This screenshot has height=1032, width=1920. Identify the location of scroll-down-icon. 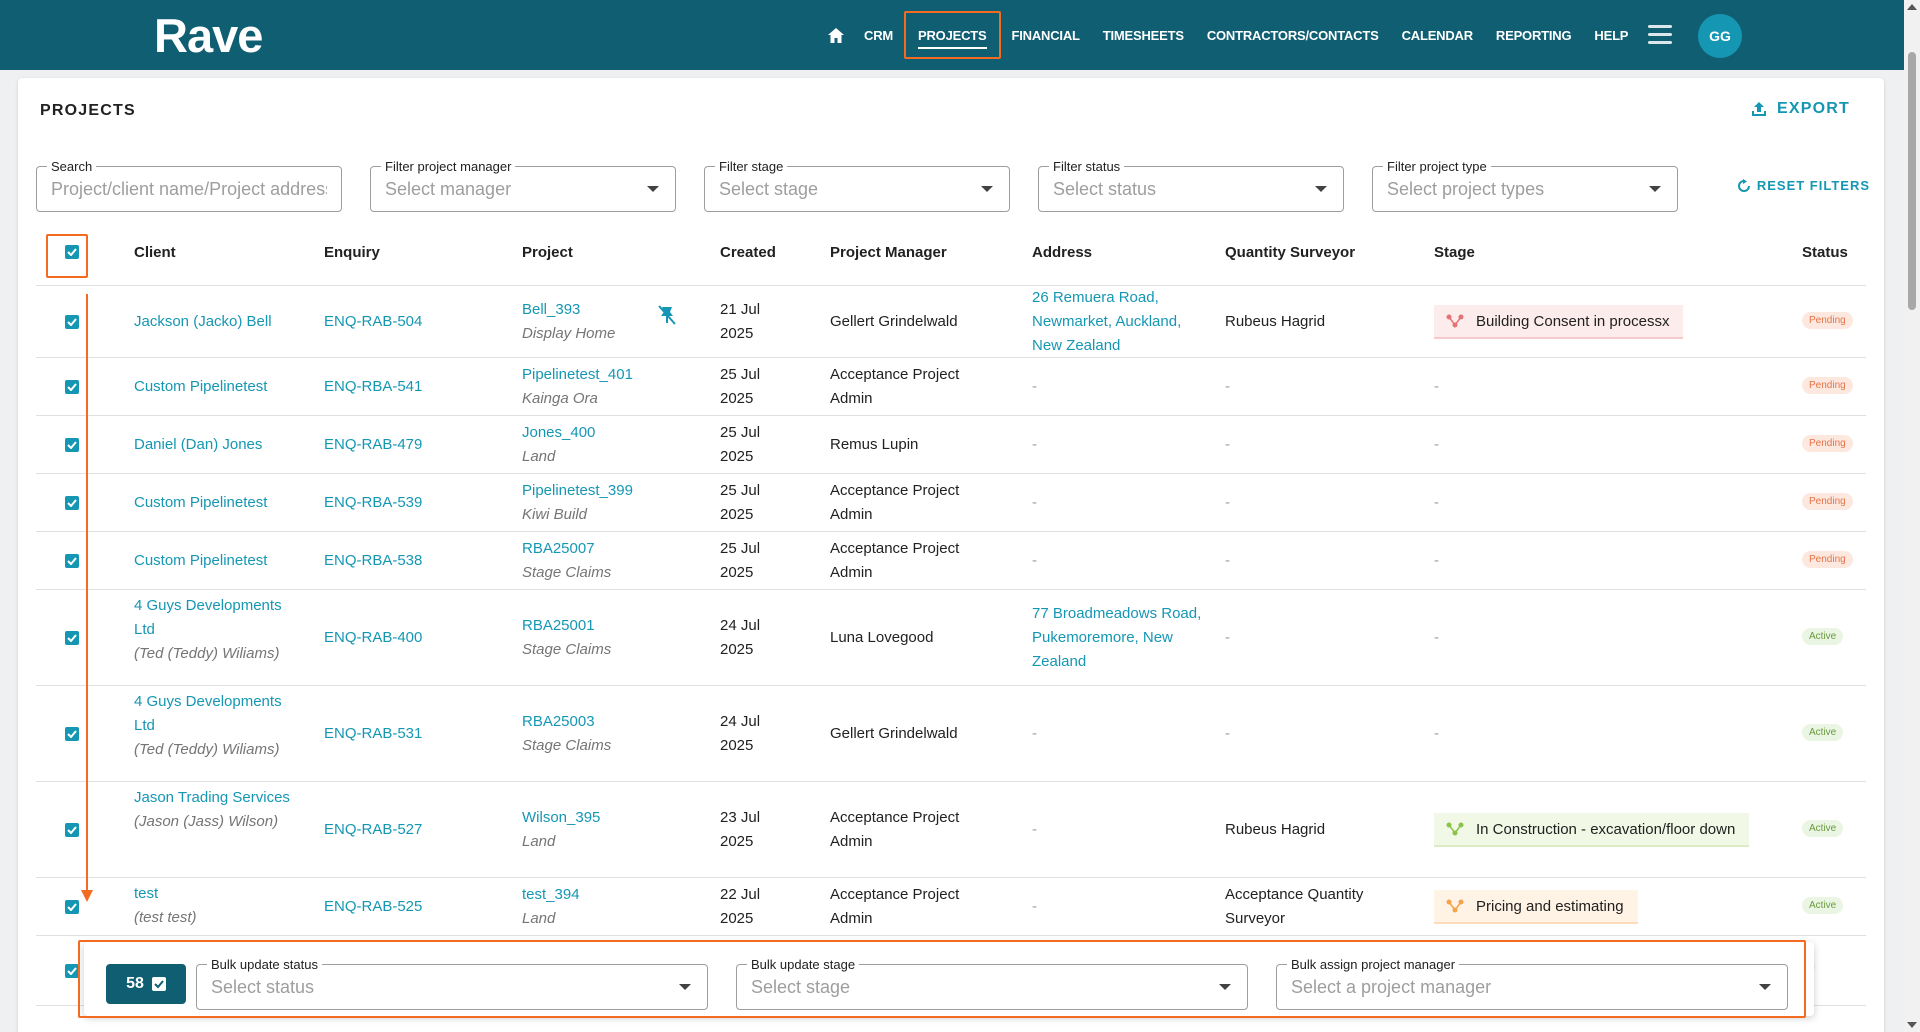
(1912, 1025).